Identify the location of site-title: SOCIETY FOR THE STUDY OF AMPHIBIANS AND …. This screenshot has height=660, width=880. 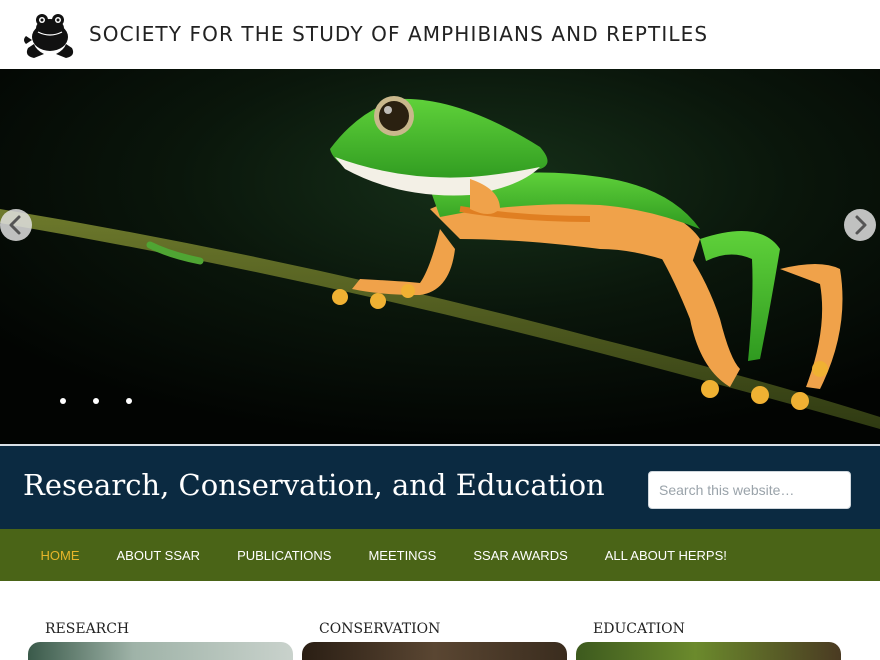
(398, 34).